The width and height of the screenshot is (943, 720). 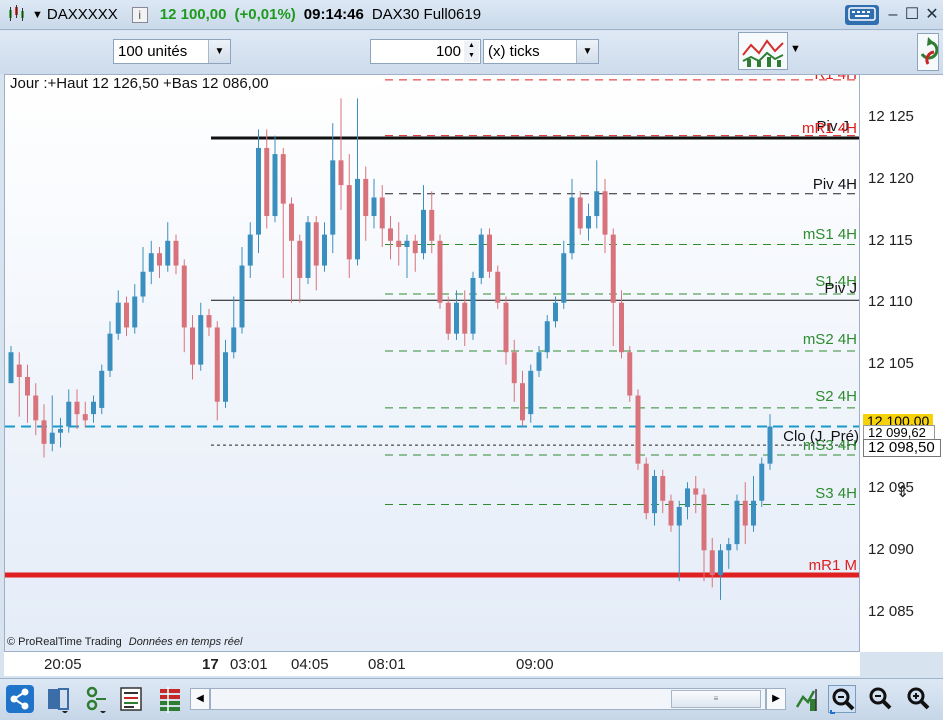 What do you see at coordinates (899, 432) in the screenshot?
I see `bid-price-tag: 12 099,62` at bounding box center [899, 432].